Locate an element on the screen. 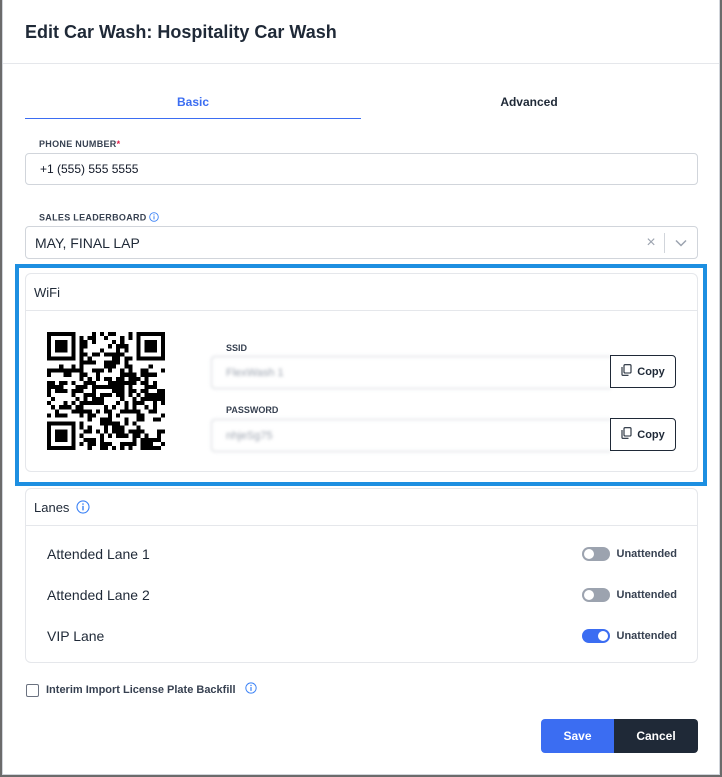  sales-leaderboard-label-text: SALES LEADERBOARD is located at coordinates (93, 217).